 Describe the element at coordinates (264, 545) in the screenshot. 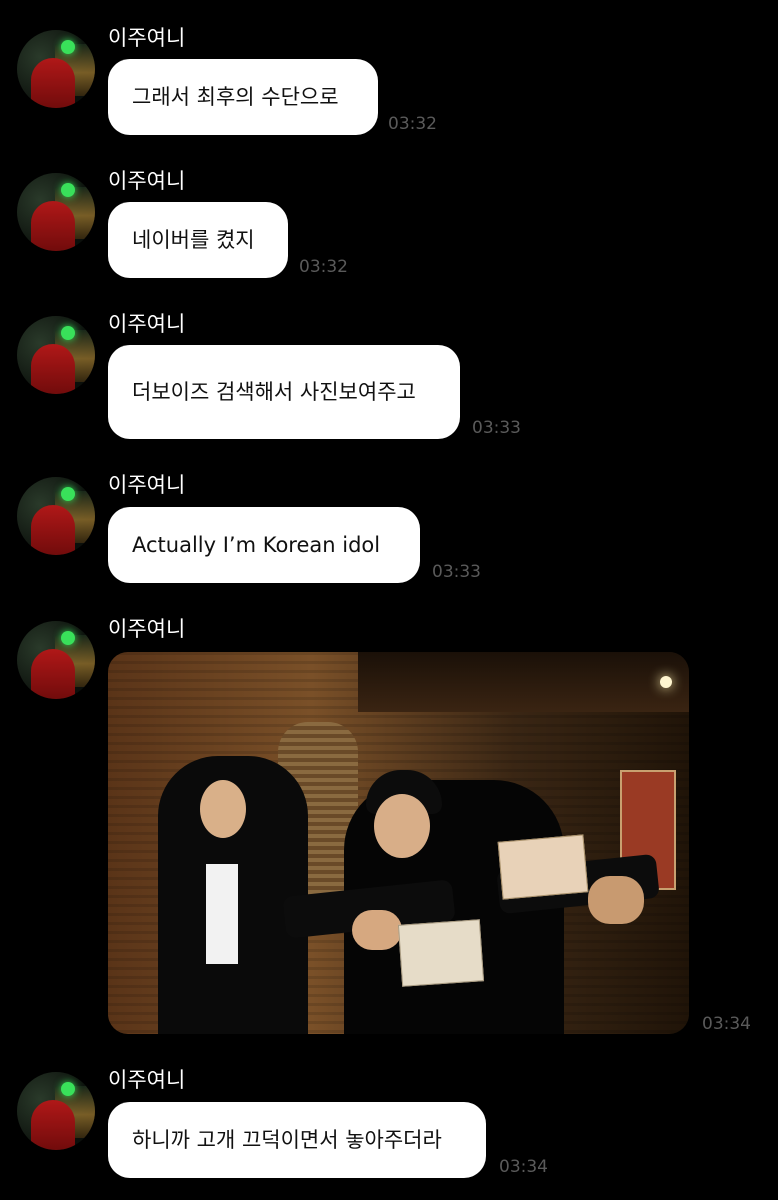

I see `message-bubble: Actually I’m Korean idol` at that location.